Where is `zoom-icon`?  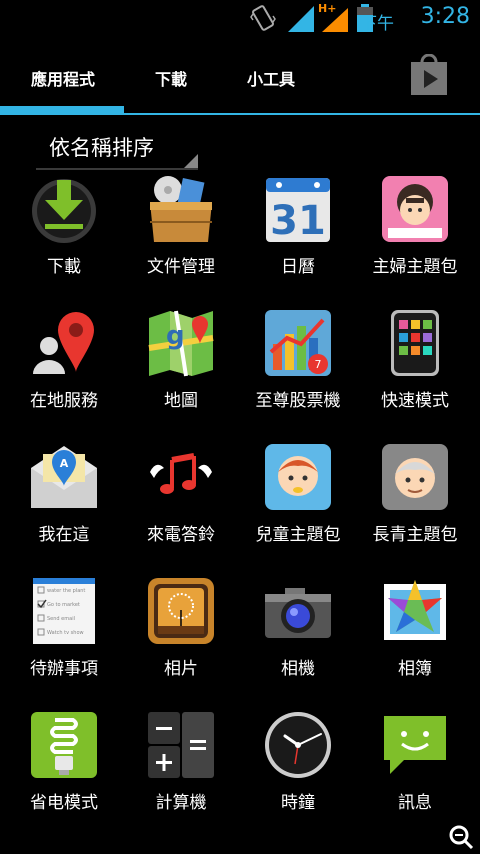 zoom-icon is located at coordinates (461, 837).